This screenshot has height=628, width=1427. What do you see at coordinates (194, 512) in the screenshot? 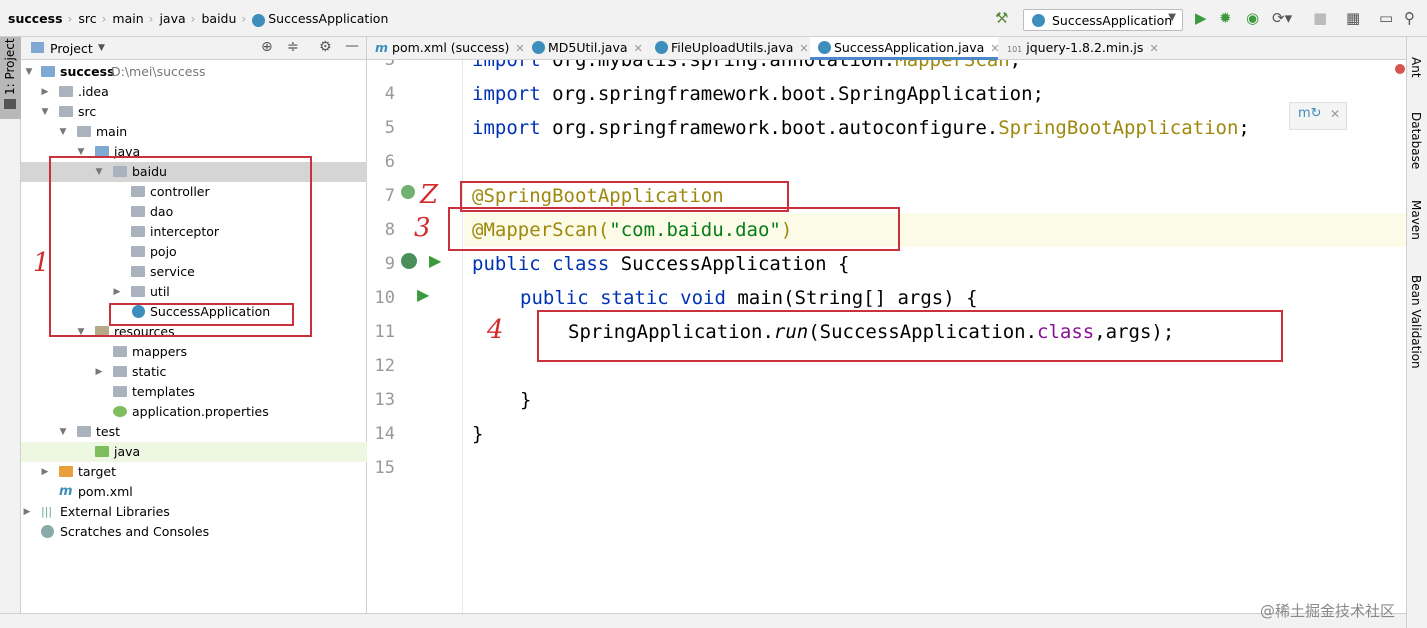
I see `tree-node: ▶ ||| External Libraries` at bounding box center [194, 512].